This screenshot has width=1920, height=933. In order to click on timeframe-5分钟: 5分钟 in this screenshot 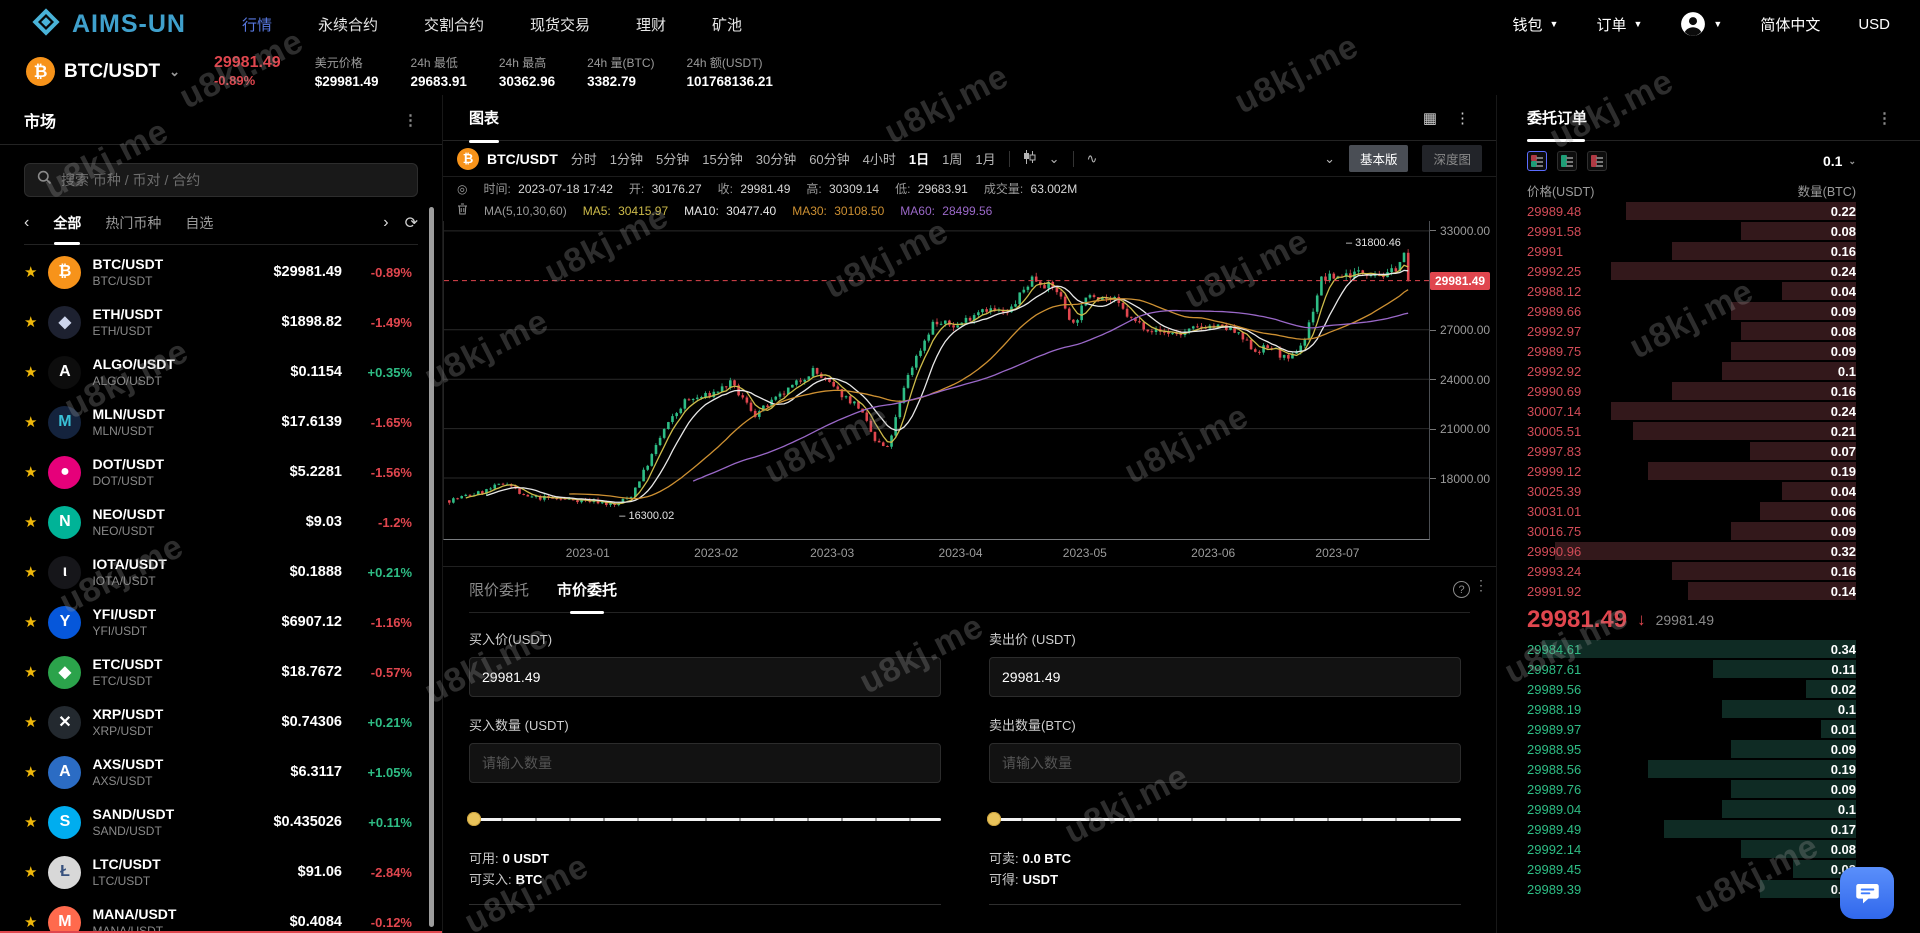, I will do `click(672, 158)`.